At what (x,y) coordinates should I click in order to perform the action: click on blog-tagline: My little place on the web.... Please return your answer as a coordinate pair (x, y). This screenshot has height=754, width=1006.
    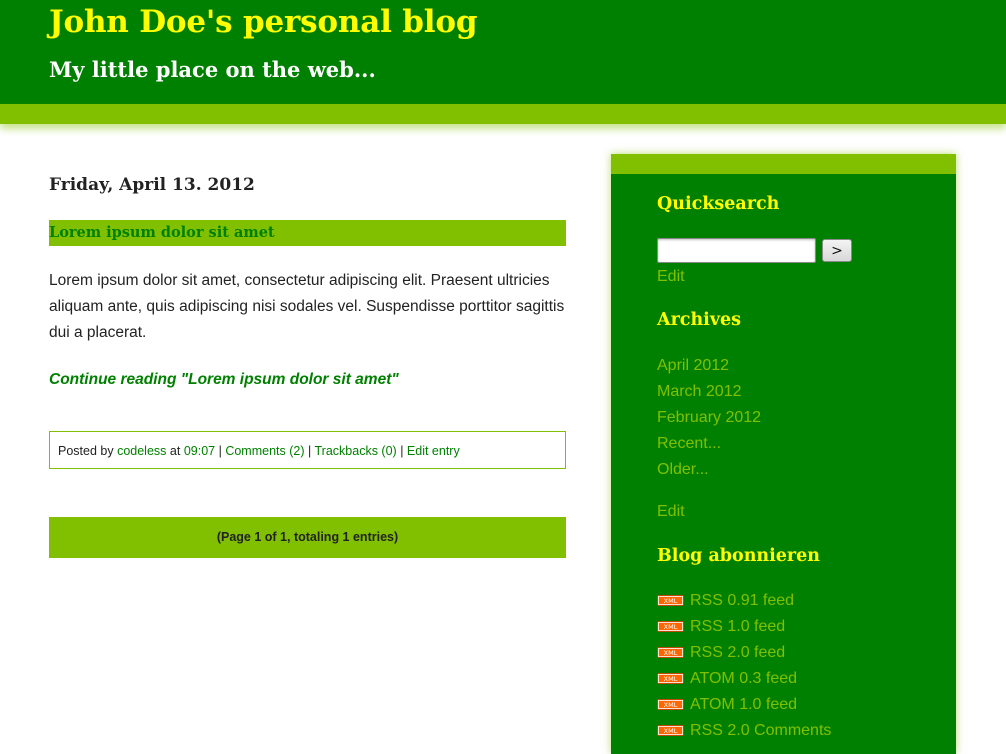
    Looking at the image, I should click on (212, 69).